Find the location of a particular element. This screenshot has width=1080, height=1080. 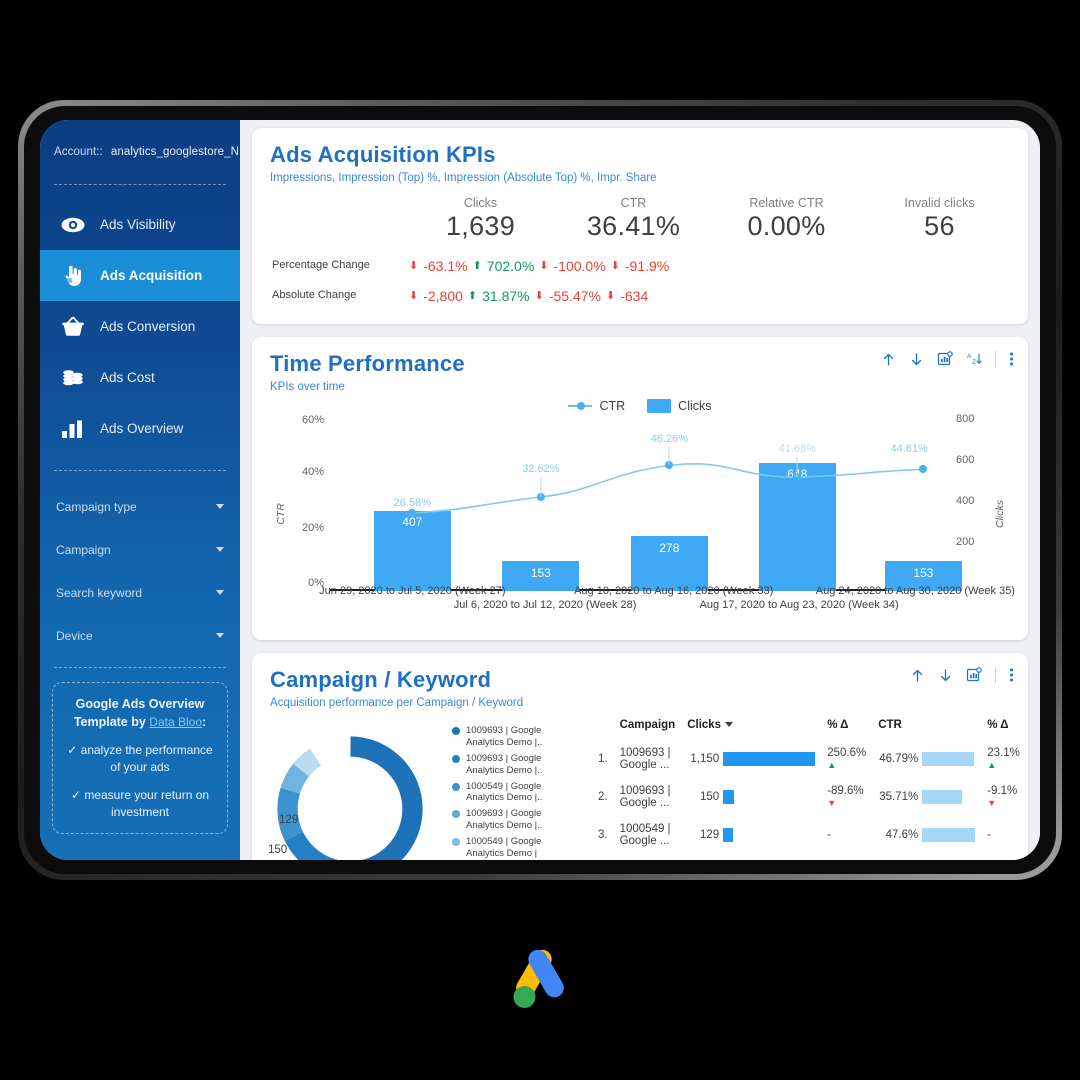

campaign-keyword-toolbar is located at coordinates (962, 675).